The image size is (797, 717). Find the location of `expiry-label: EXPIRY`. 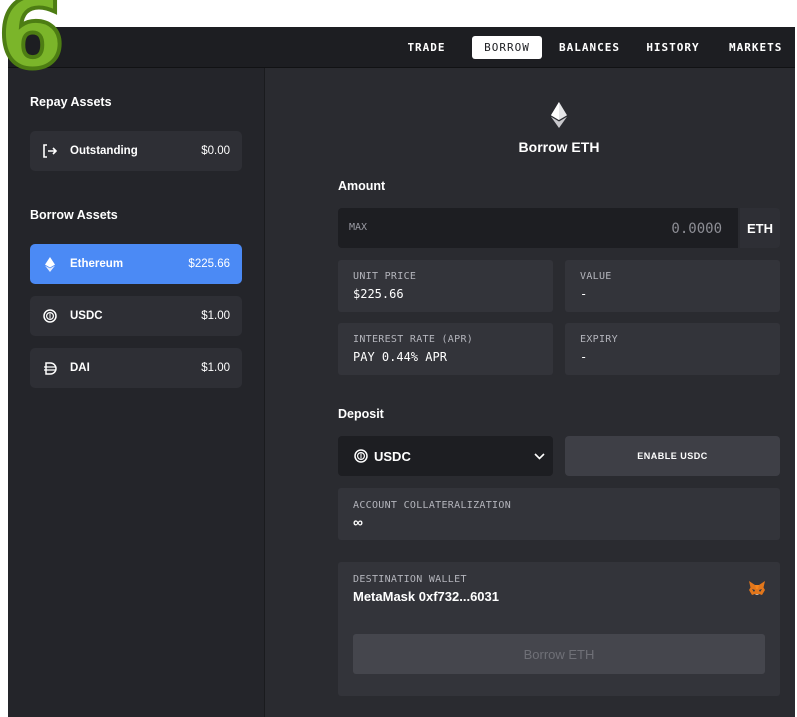

expiry-label: EXPIRY is located at coordinates (599, 339).